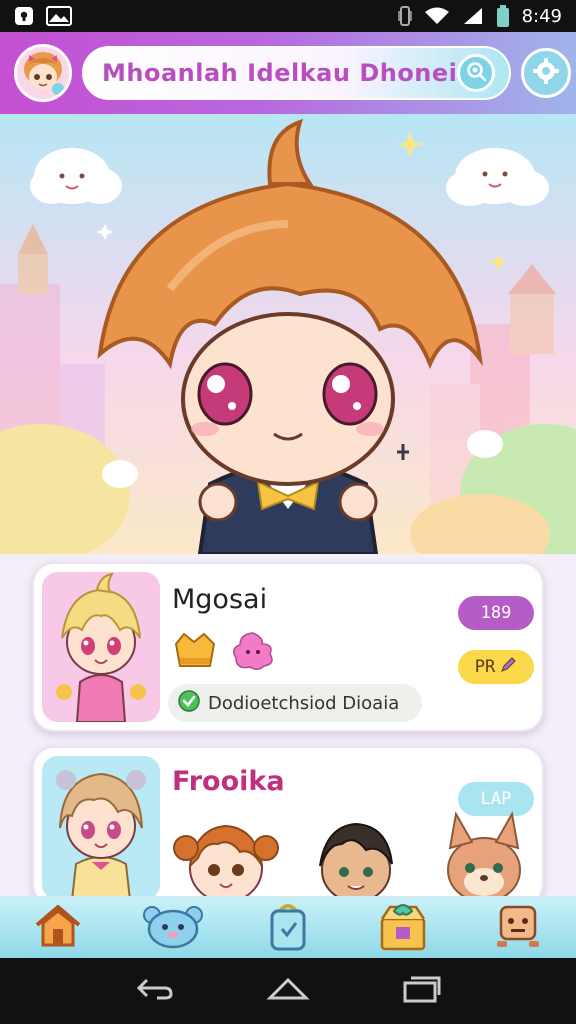  What do you see at coordinates (288, 16) in the screenshot?
I see `status-bar: 8:49` at bounding box center [288, 16].